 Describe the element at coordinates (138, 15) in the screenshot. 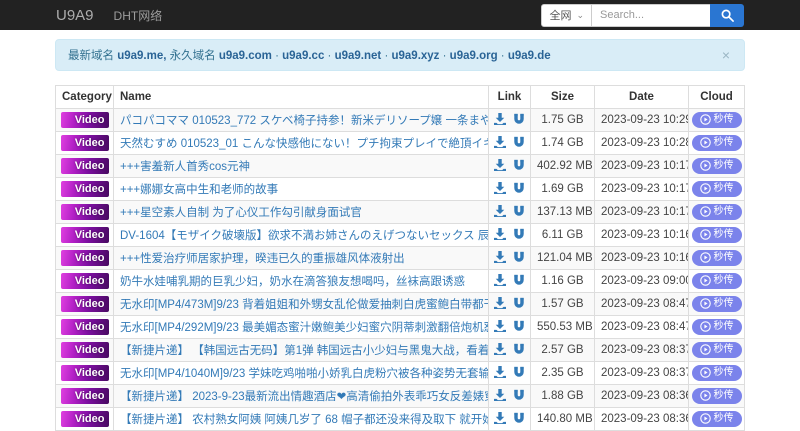

I see `nav-link-dht: DHT网络` at that location.